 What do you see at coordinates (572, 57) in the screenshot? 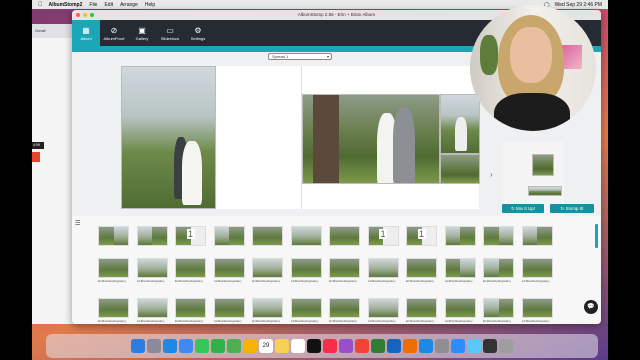
I see `wall-painting` at bounding box center [572, 57].